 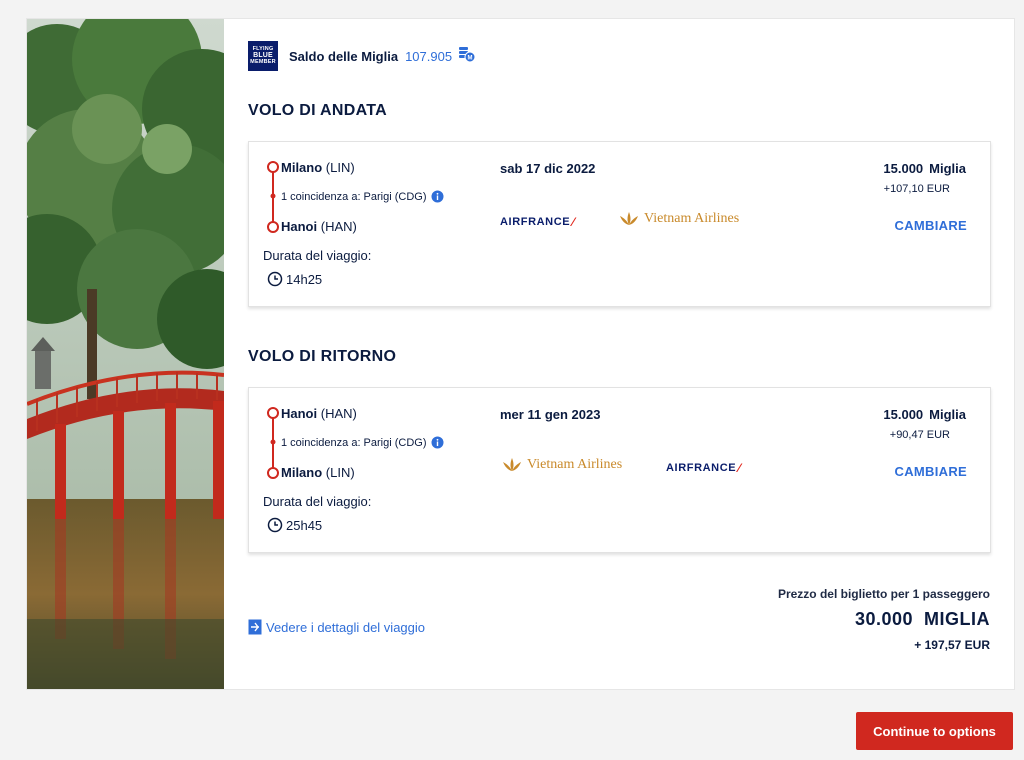 What do you see at coordinates (952, 645) in the screenshot?
I see `price-total-eur: + 197,57 EUR` at bounding box center [952, 645].